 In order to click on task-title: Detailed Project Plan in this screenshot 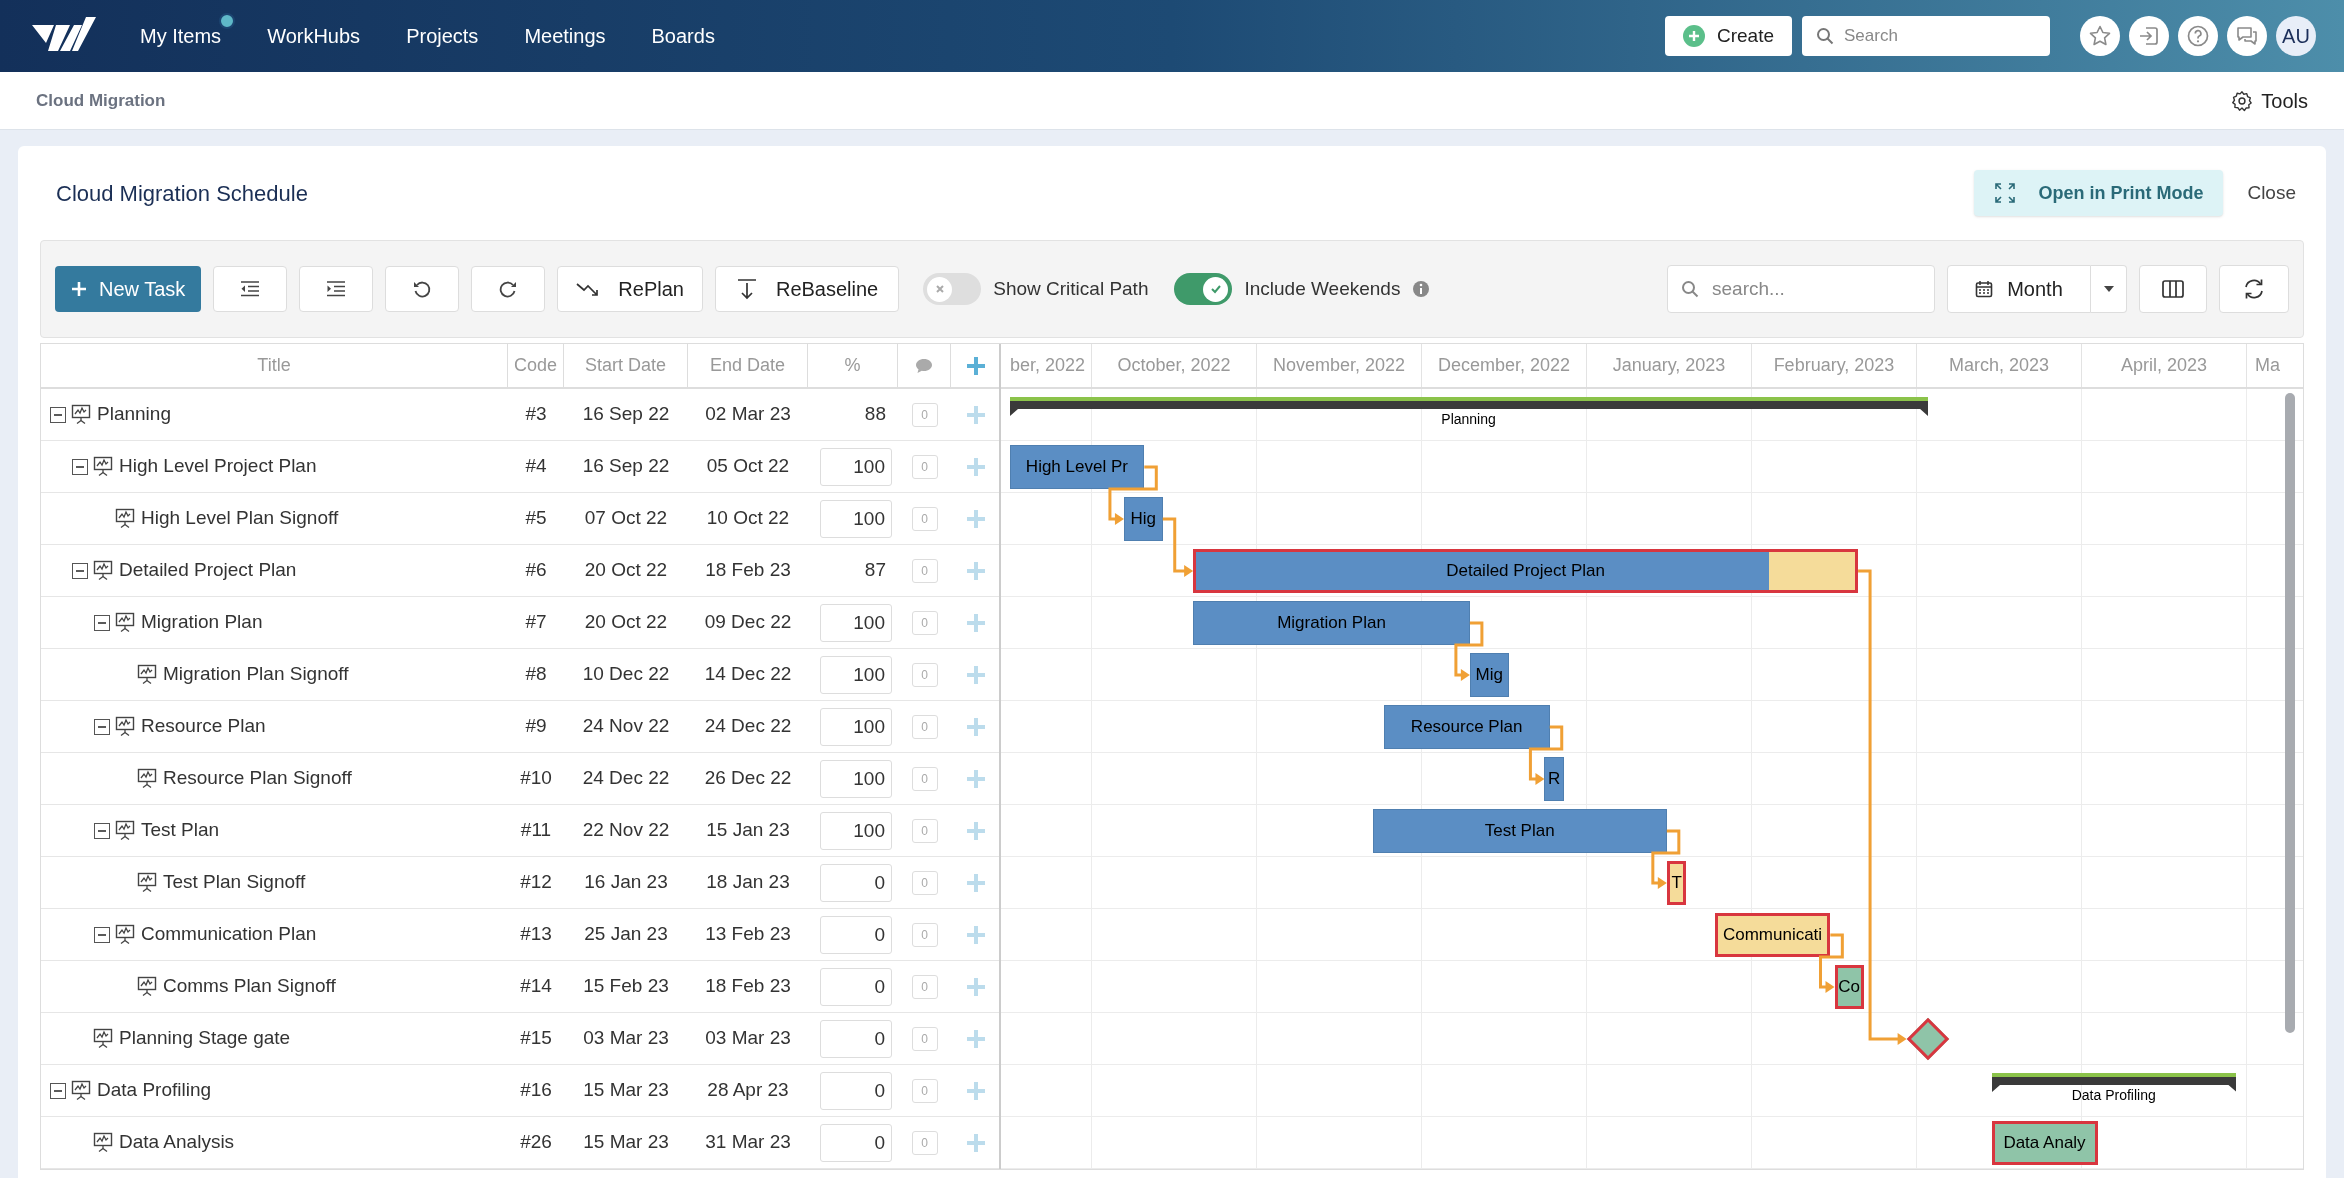, I will do `click(208, 570)`.